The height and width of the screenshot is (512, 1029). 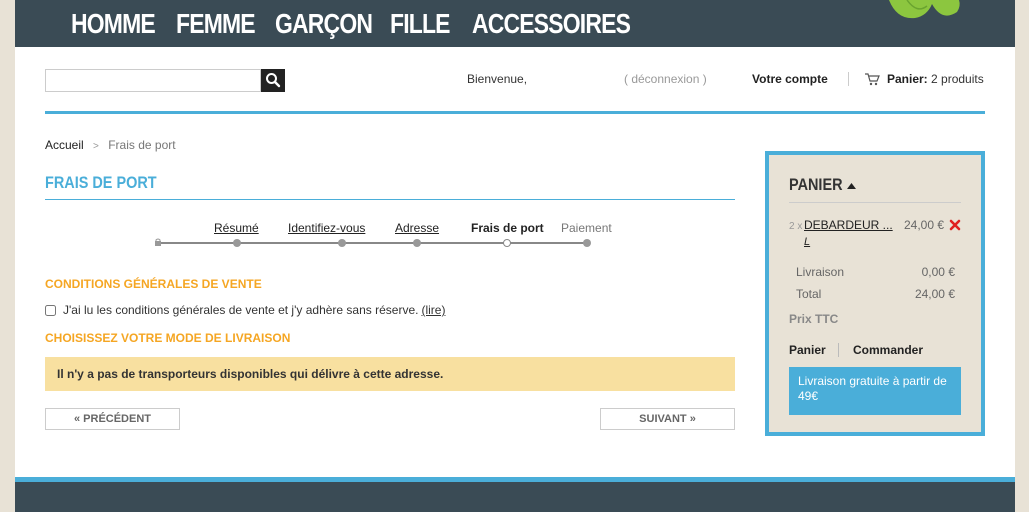 I want to click on nav-item-garcon: GARÇON, so click(x=324, y=24).